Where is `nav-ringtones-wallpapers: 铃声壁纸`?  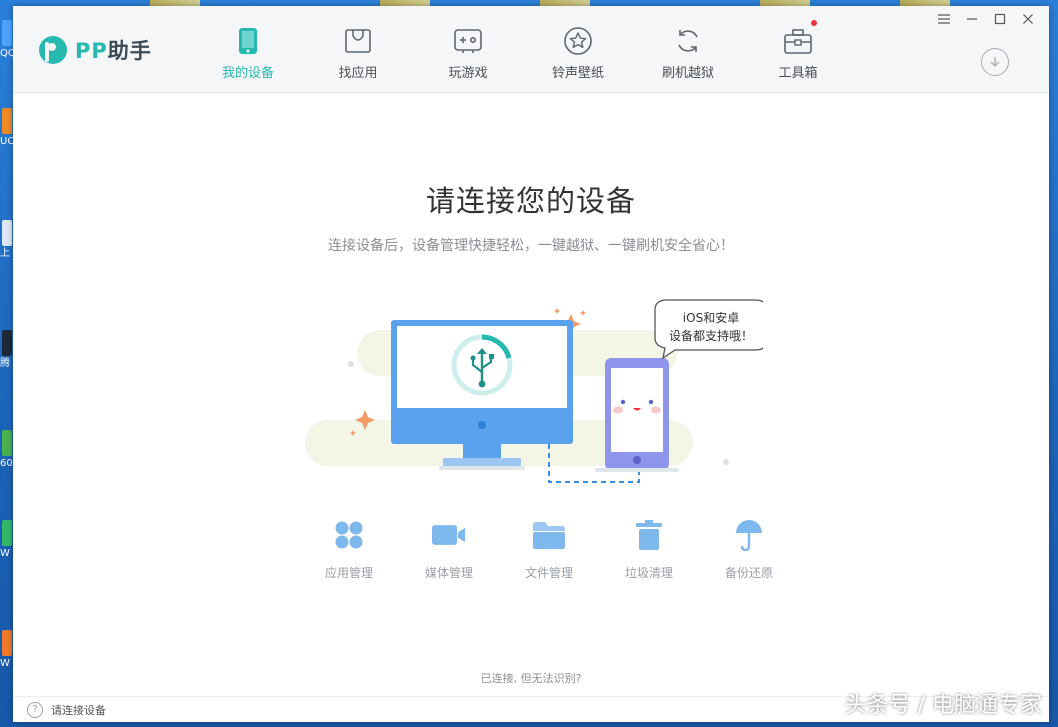 nav-ringtones-wallpapers: 铃声壁纸 is located at coordinates (578, 49).